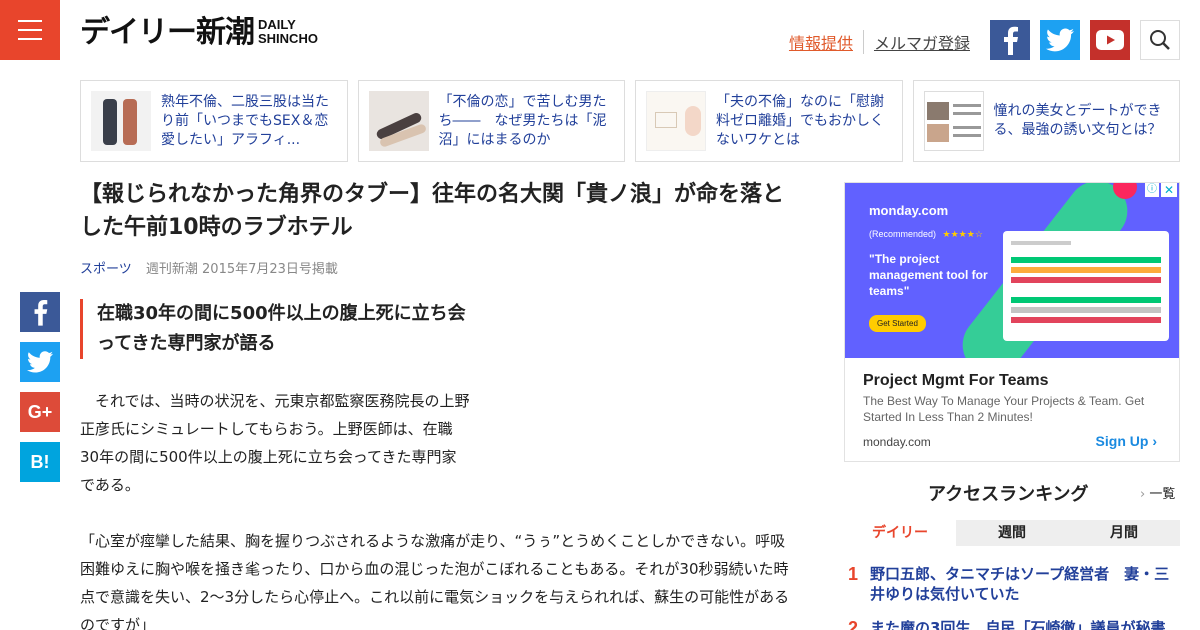  What do you see at coordinates (900, 533) in the screenshot?
I see `tab-daily: デイリー` at bounding box center [900, 533].